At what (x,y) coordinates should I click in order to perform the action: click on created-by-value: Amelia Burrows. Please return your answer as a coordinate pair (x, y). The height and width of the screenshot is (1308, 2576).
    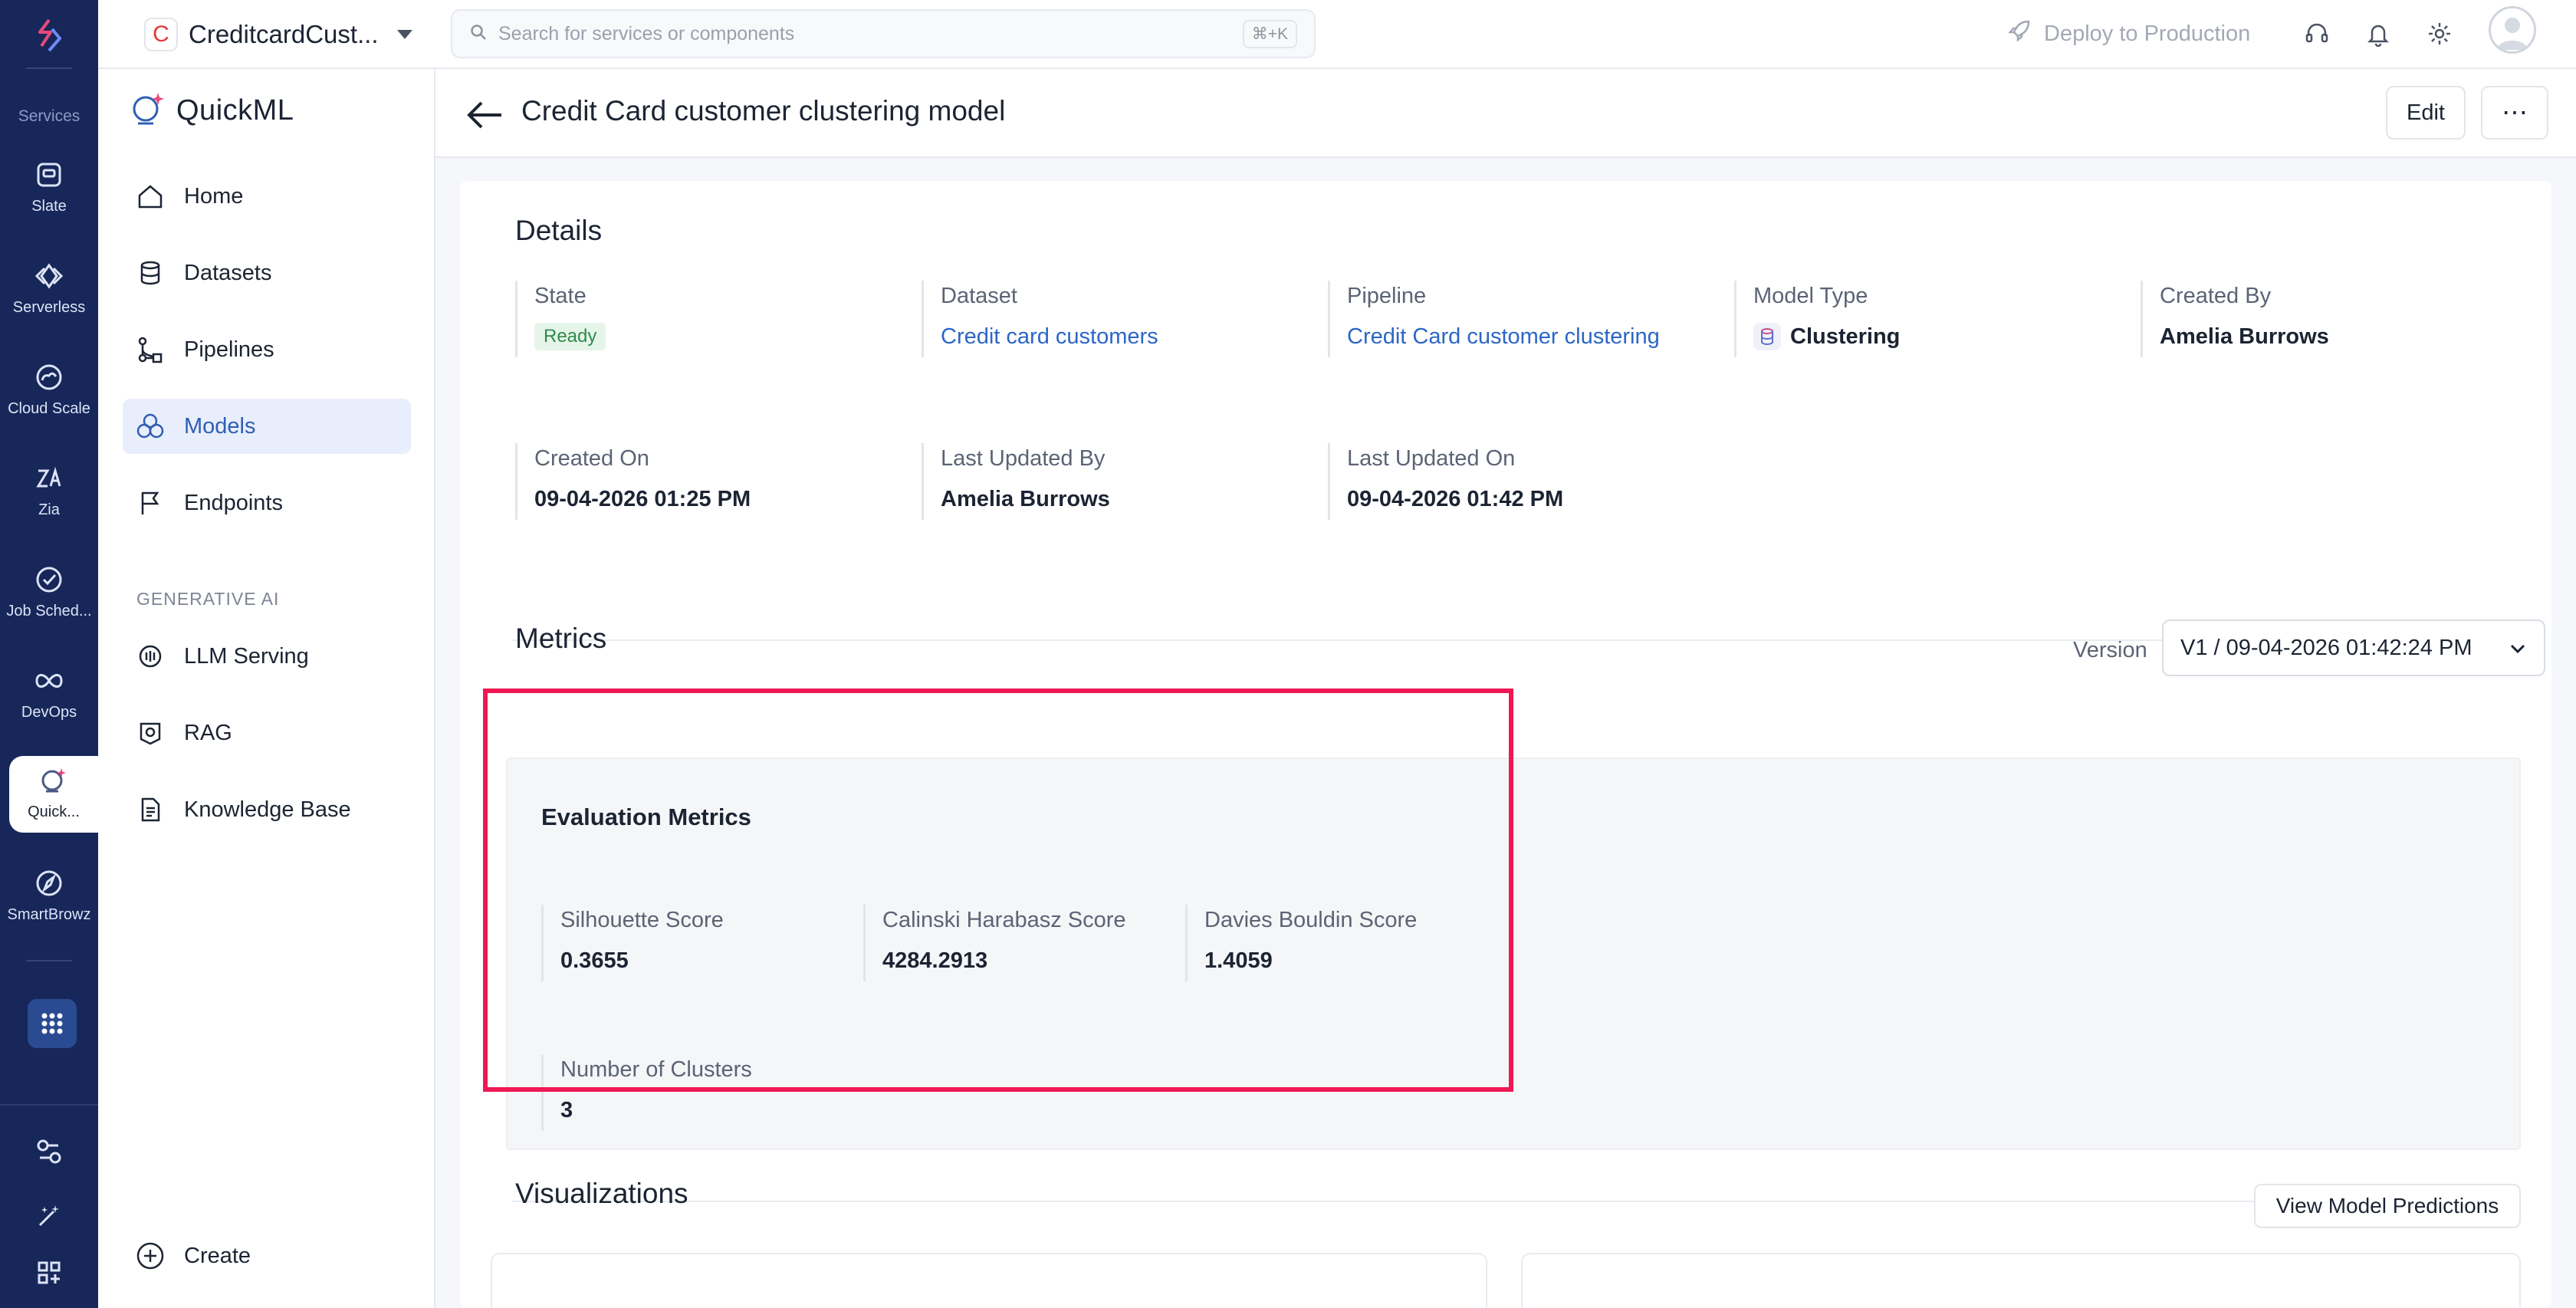
    Looking at the image, I should click on (2244, 336).